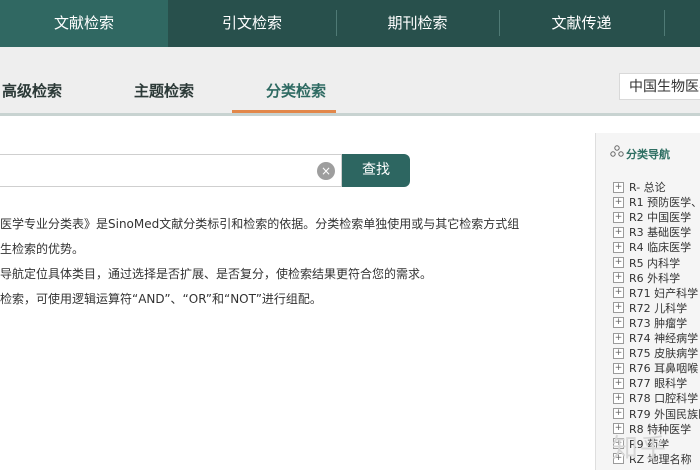  I want to click on tree-item: + R1 预防医学、, so click(656, 201).